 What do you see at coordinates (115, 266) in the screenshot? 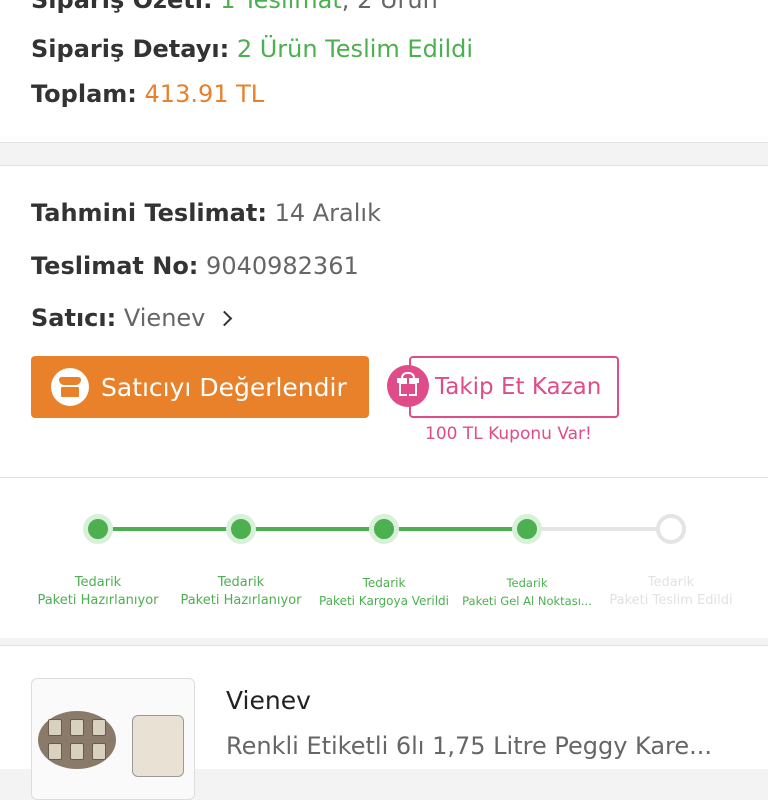
I see `delivery-no-label: Teslimat No:` at bounding box center [115, 266].